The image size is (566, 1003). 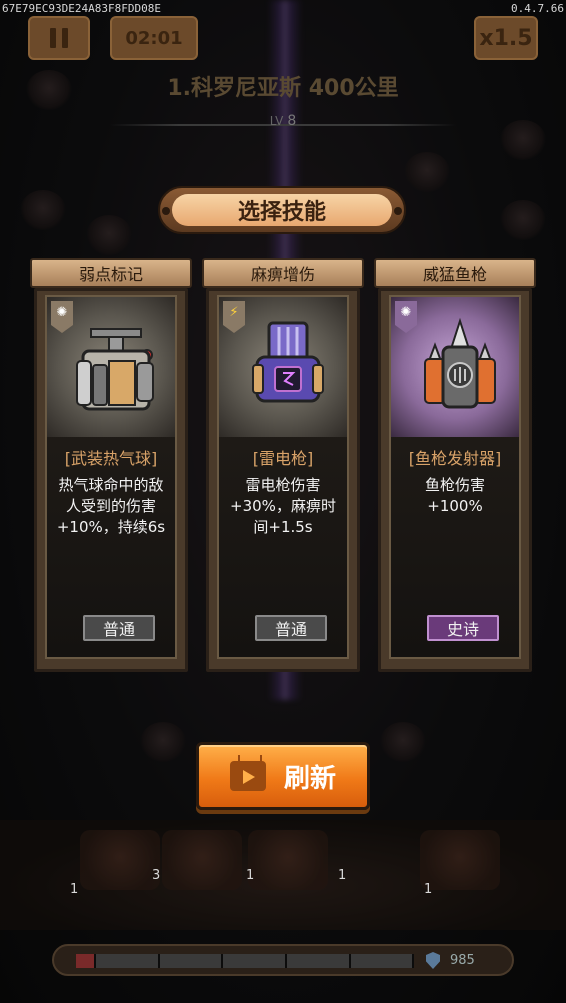 What do you see at coordinates (455, 458) in the screenshot?
I see `weapon-name: [鱼枪发射器]` at bounding box center [455, 458].